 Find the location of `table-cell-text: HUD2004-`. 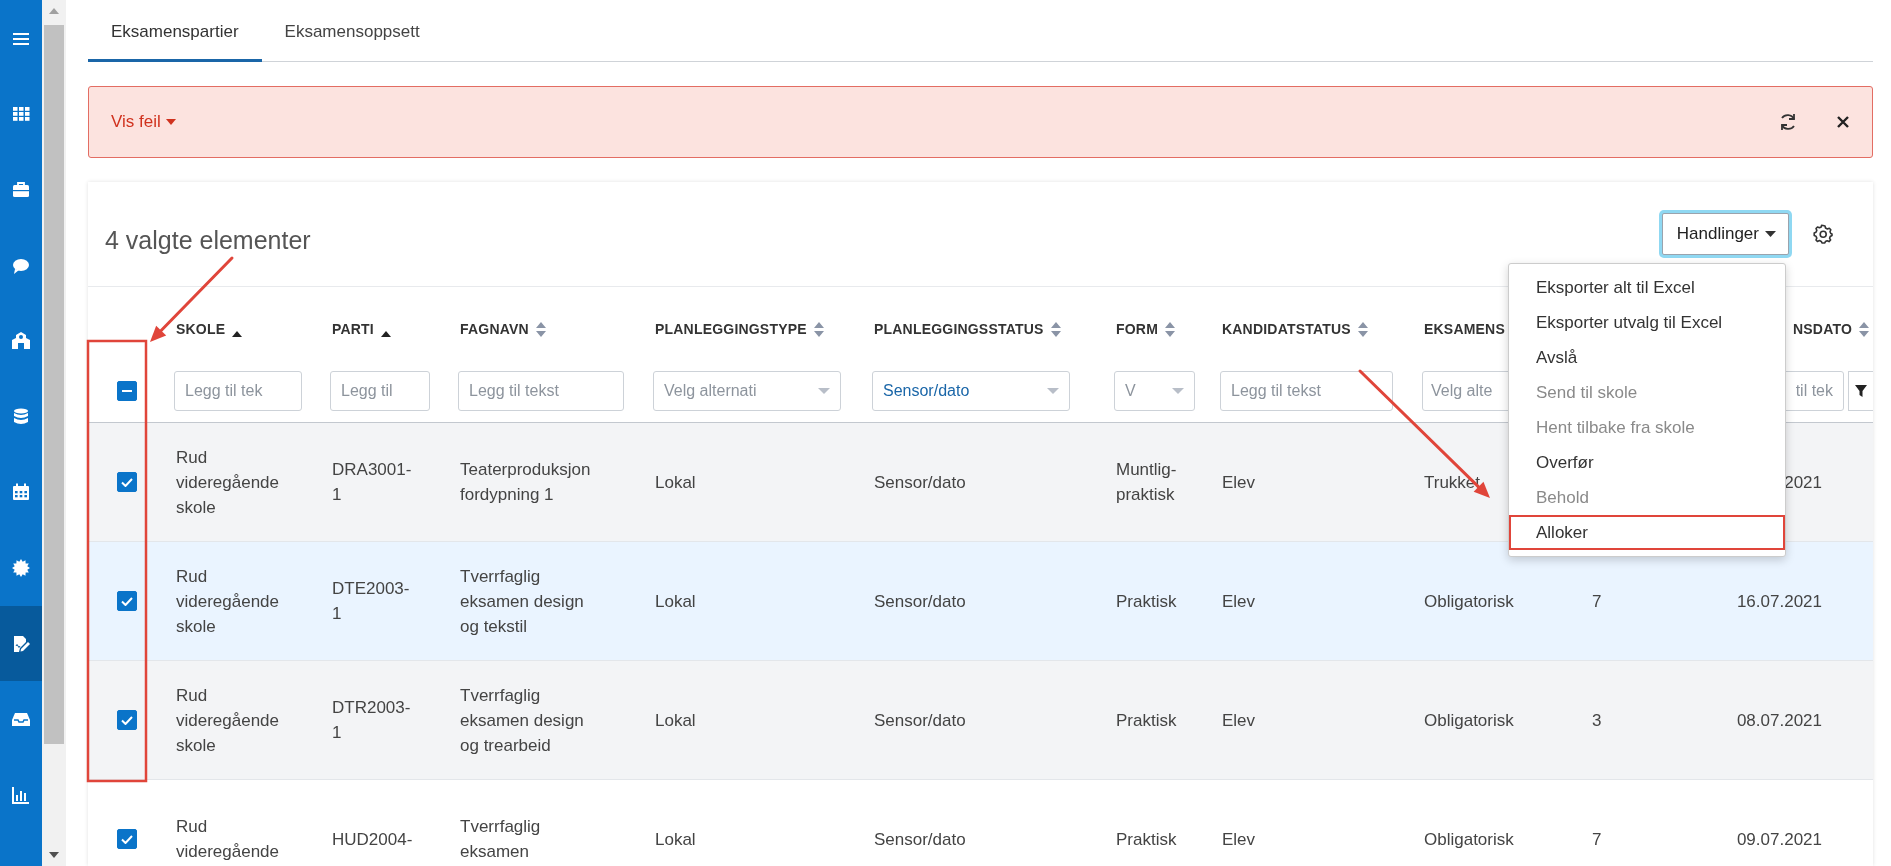

table-cell-text: HUD2004- is located at coordinates (372, 839).